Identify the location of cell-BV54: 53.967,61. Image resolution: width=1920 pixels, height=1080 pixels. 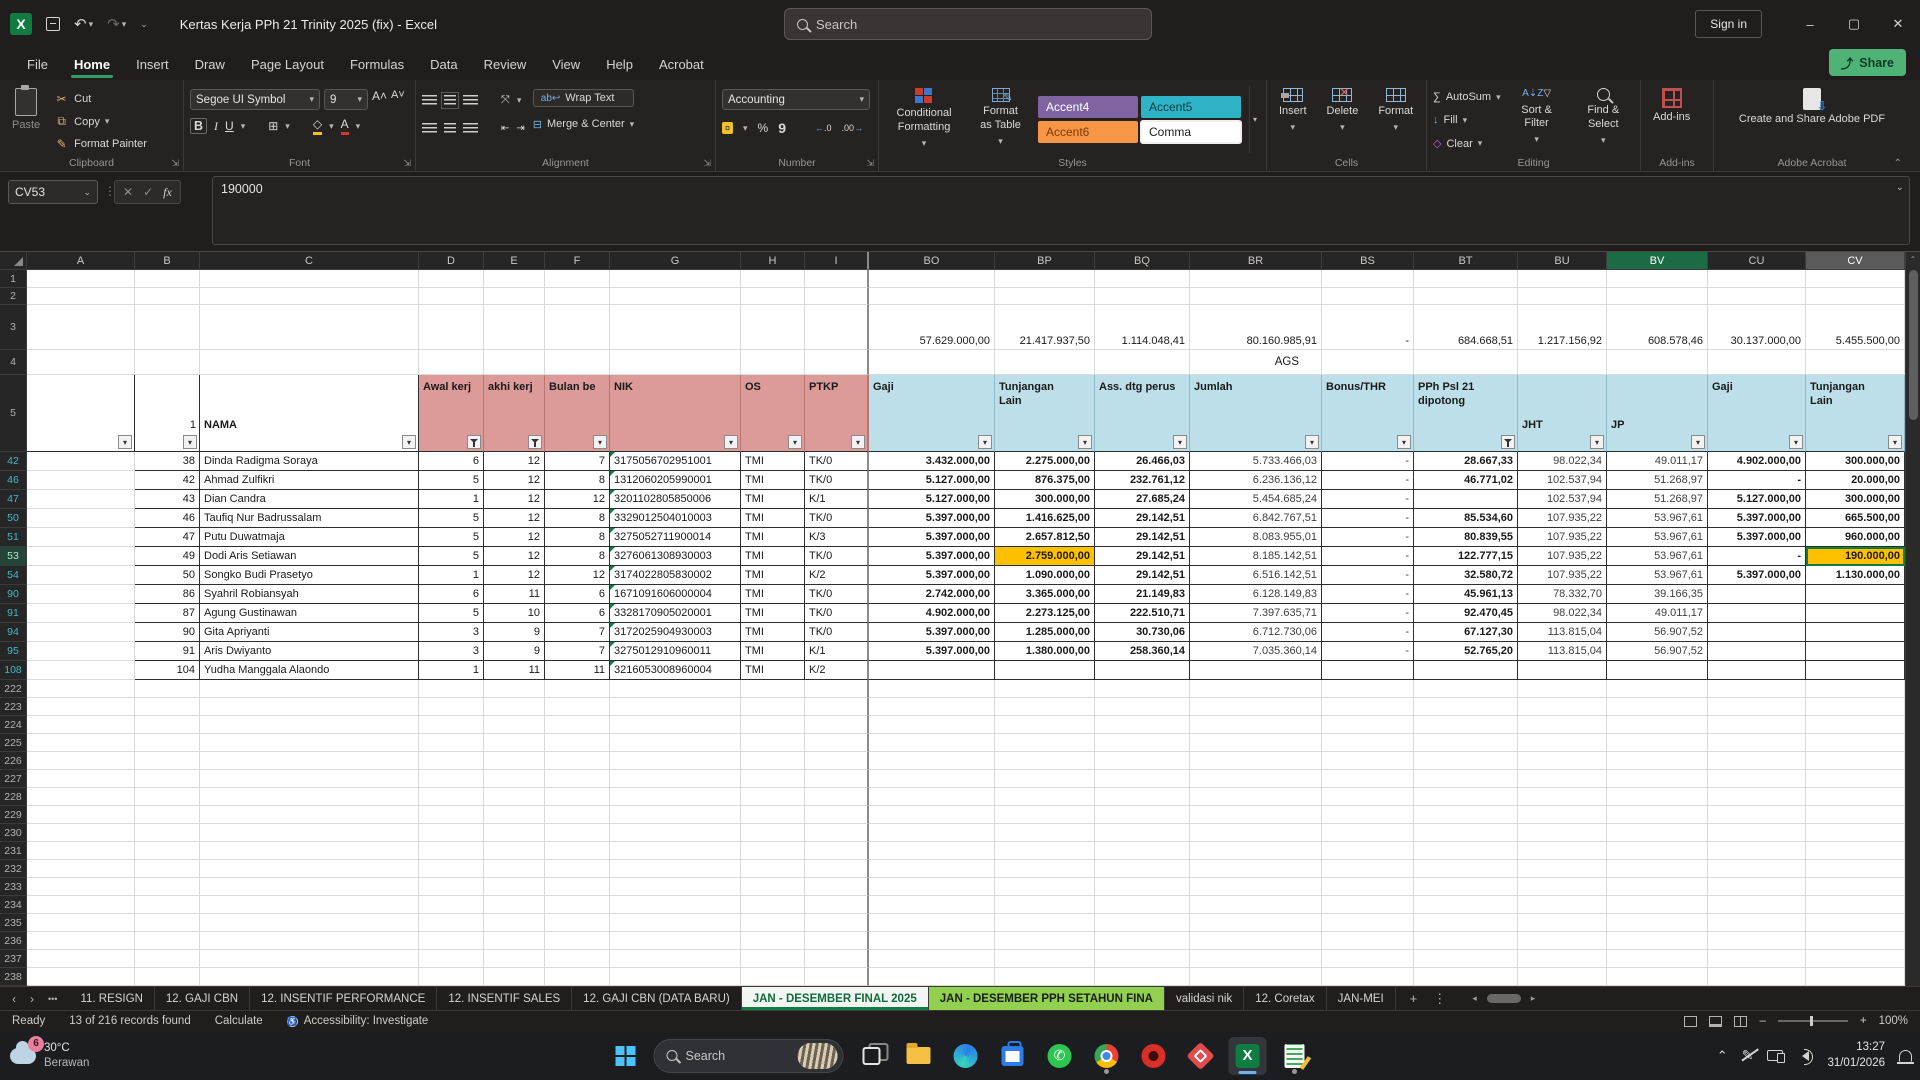
(1657, 575).